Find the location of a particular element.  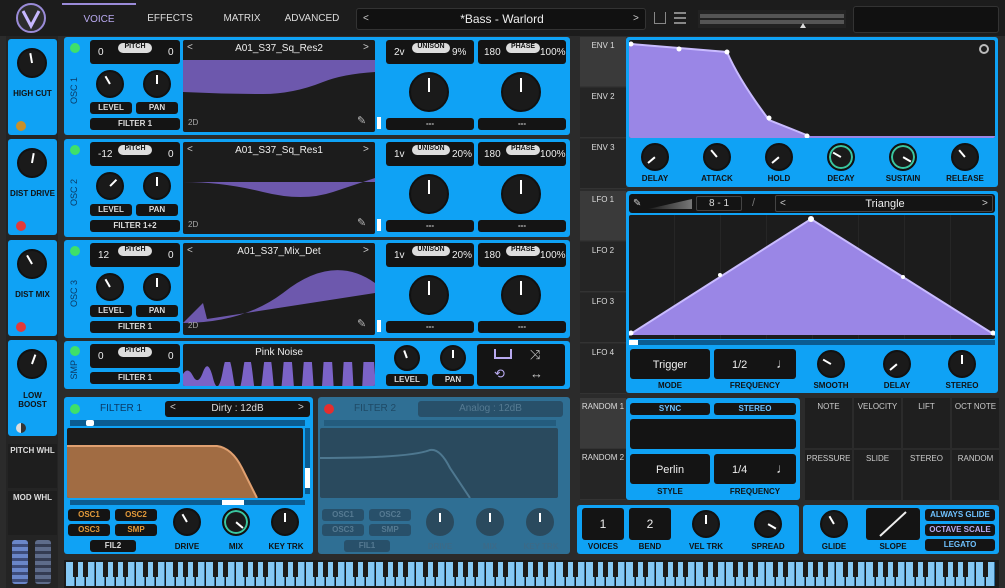

osc-3-enable-toggle is located at coordinates (75, 251).